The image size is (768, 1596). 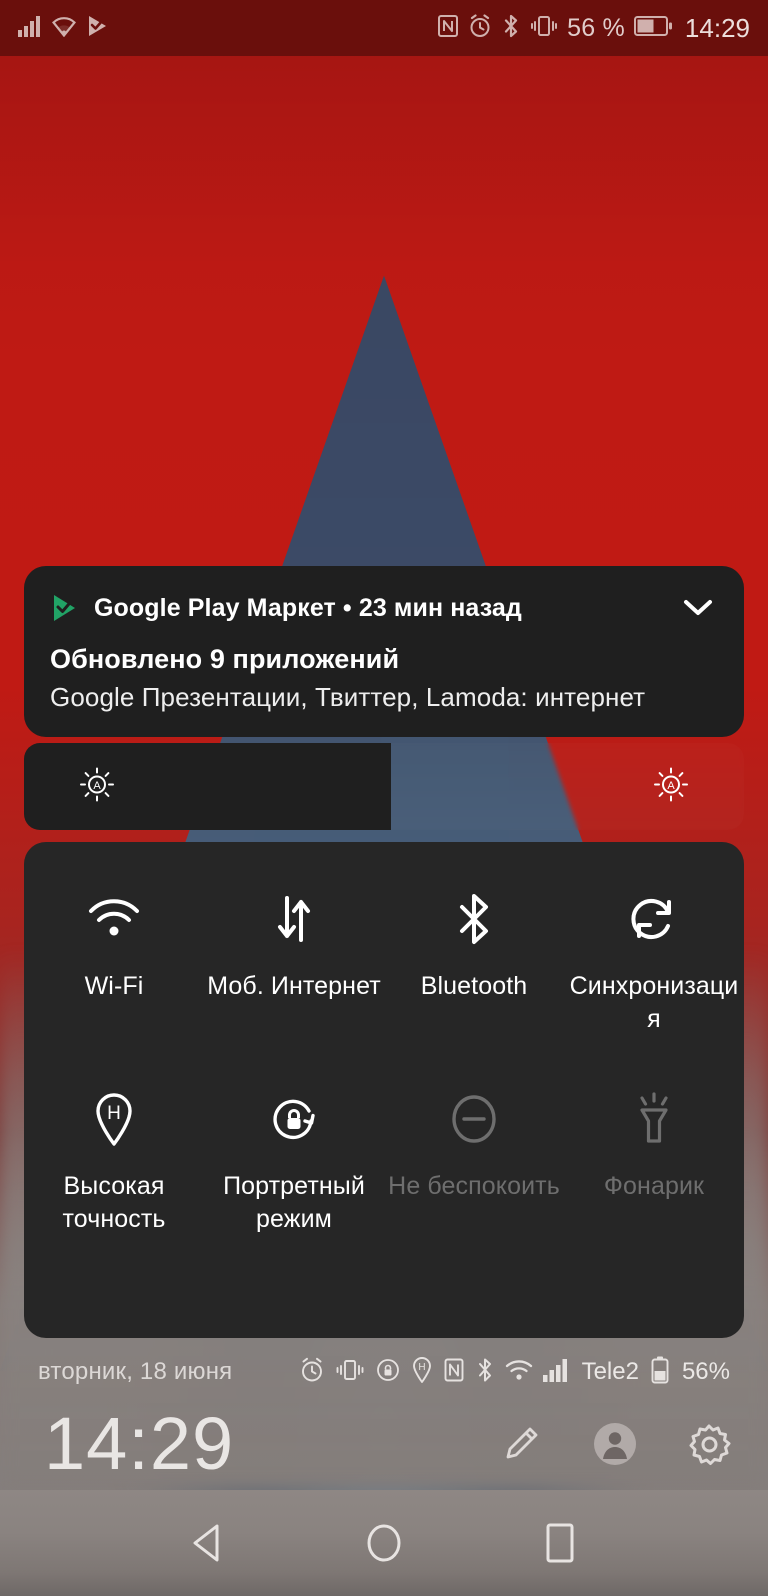 What do you see at coordinates (135, 1371) in the screenshot?
I see `status-date: вторник, 18 июня` at bounding box center [135, 1371].